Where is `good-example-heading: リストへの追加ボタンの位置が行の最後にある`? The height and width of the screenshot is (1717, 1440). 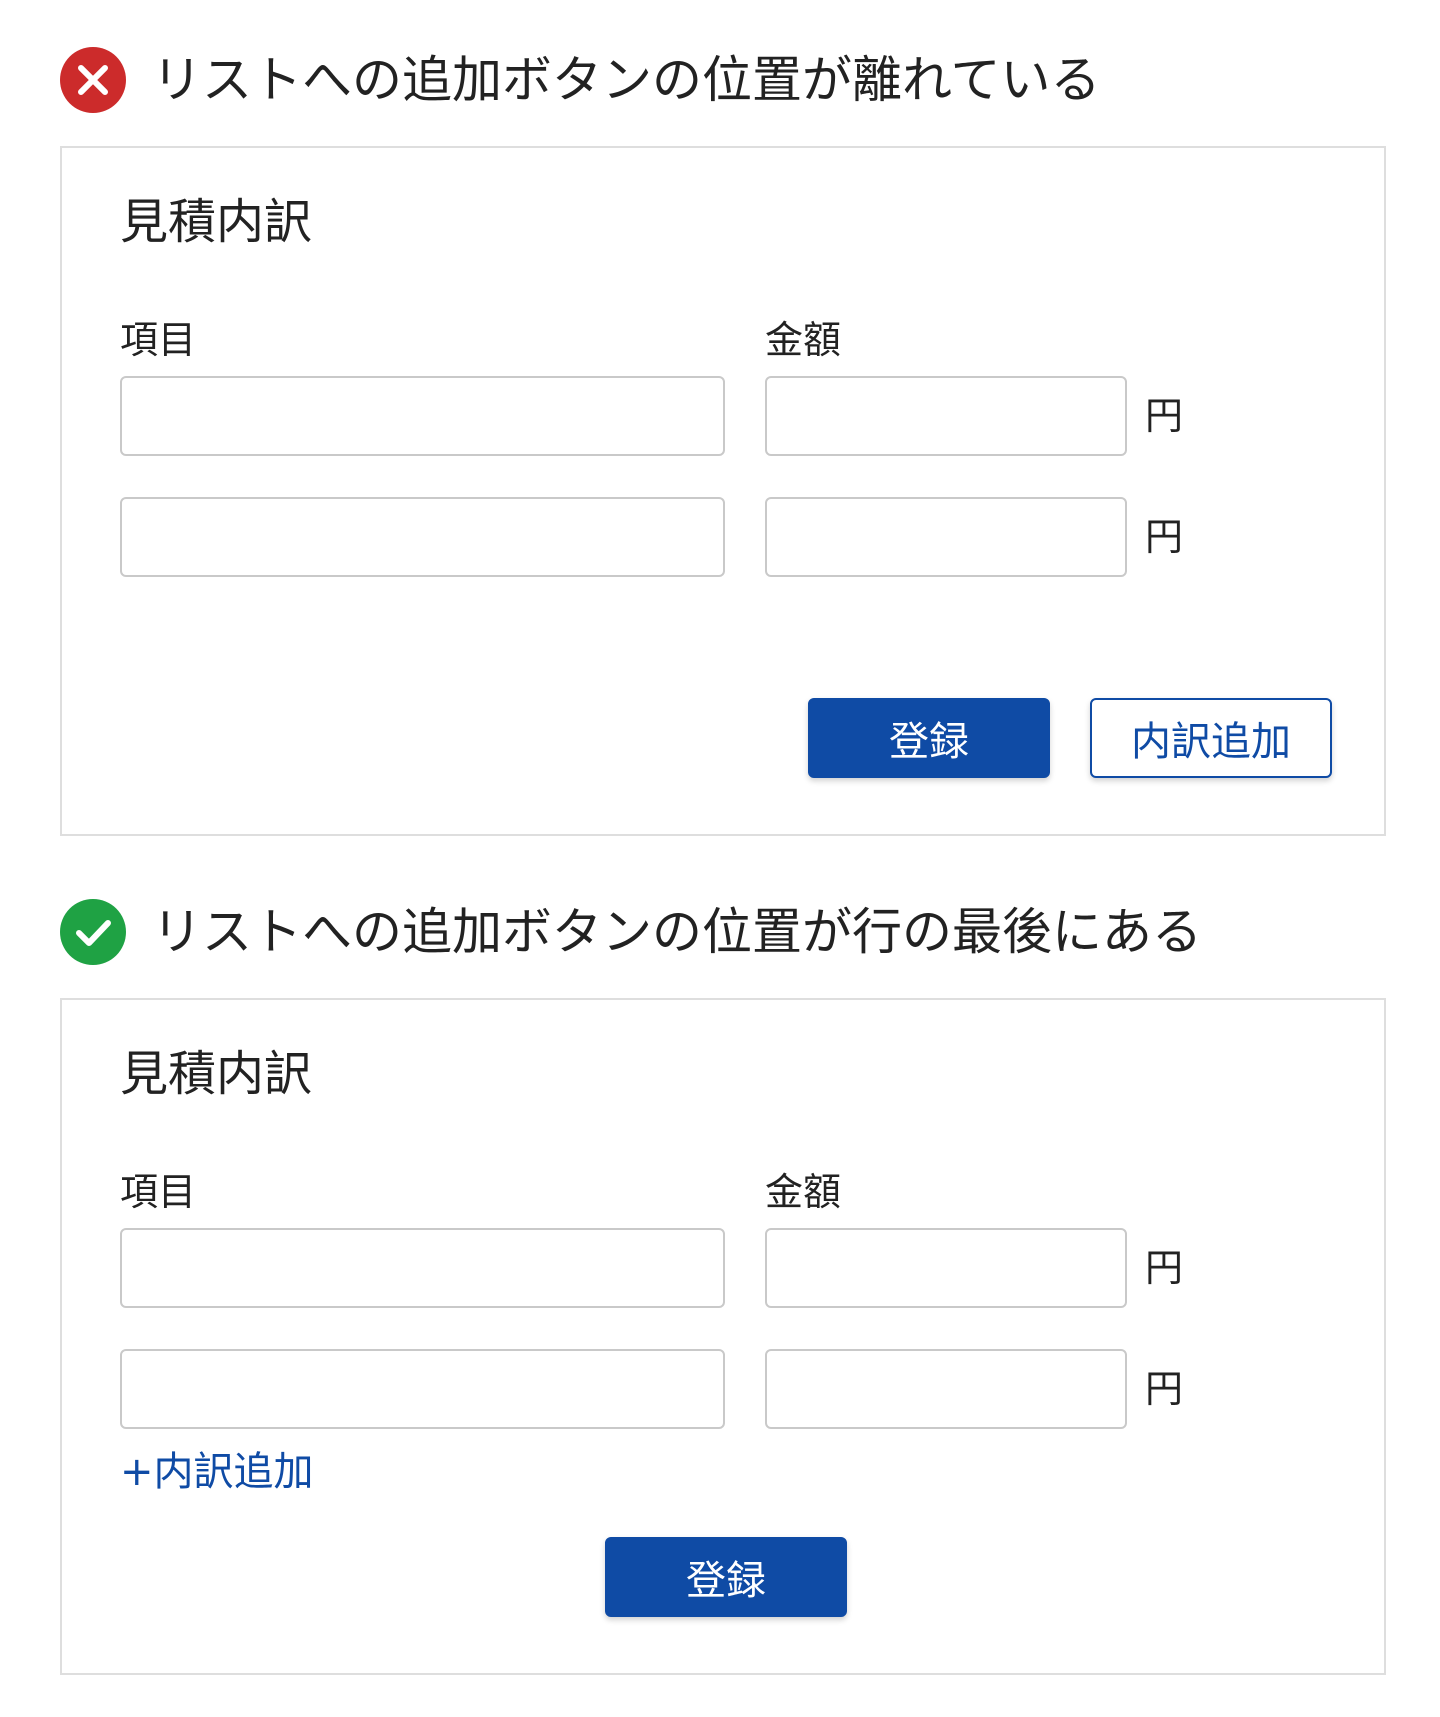
good-example-heading: リストへの追加ボタンの位置が行の最後にある is located at coordinates (631, 932).